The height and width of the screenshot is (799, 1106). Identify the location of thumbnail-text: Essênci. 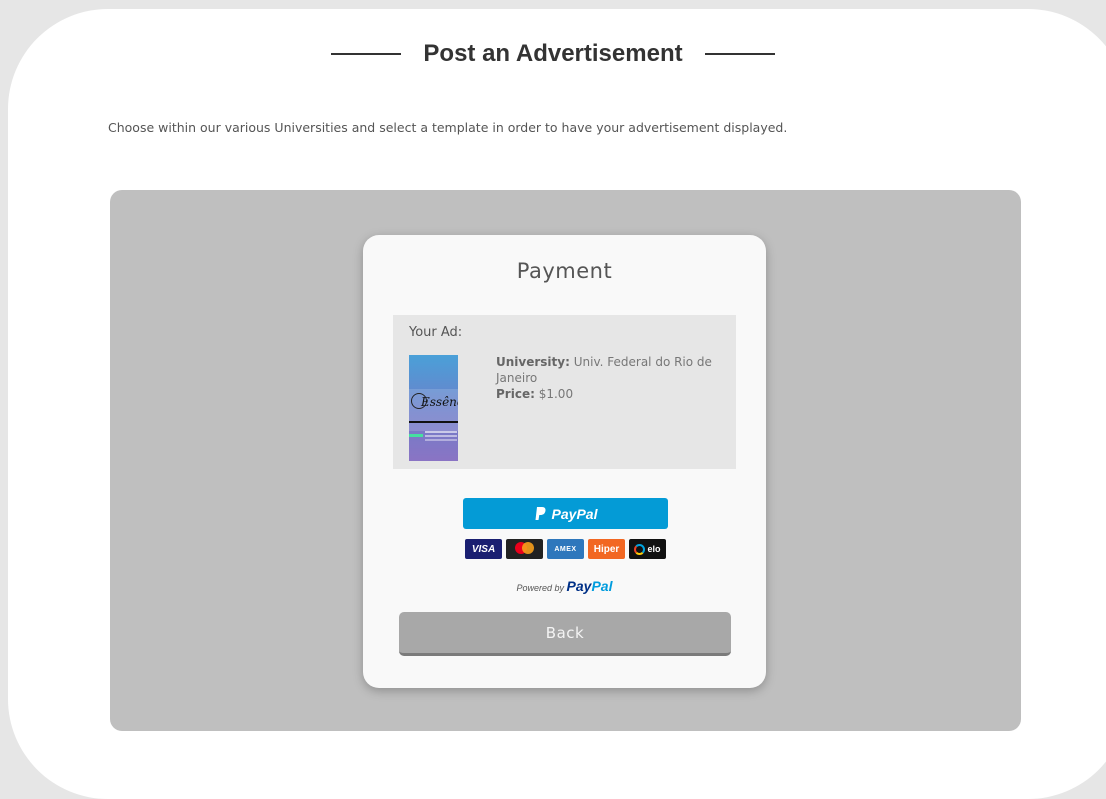
(439, 402).